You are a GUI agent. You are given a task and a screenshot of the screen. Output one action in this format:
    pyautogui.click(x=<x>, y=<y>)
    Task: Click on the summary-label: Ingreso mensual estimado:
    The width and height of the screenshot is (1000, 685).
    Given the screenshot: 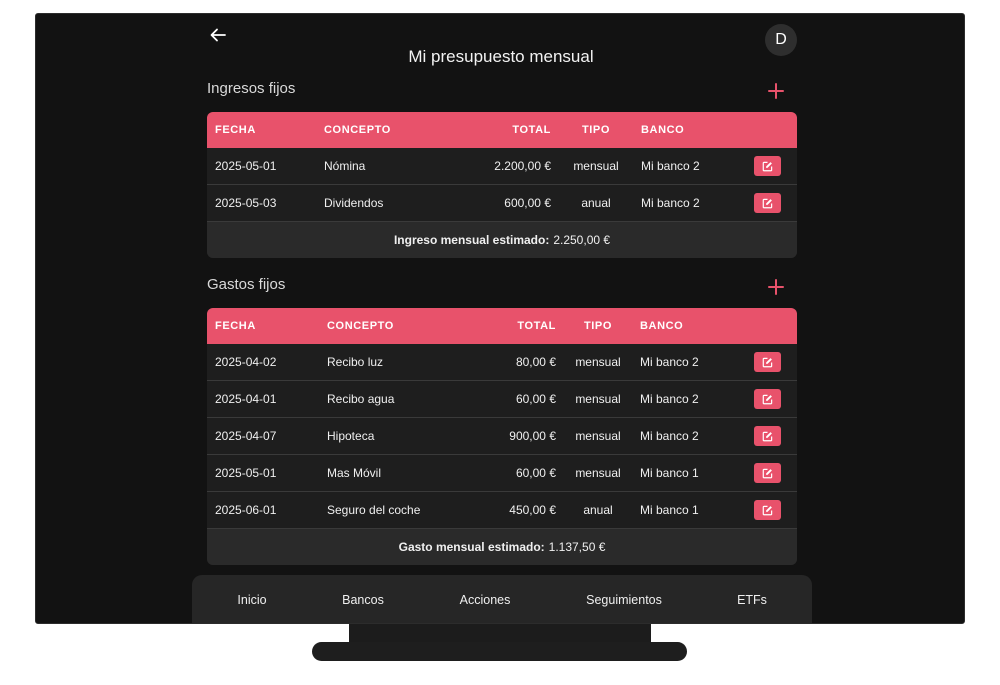 What is the action you would take?
    pyautogui.click(x=471, y=240)
    